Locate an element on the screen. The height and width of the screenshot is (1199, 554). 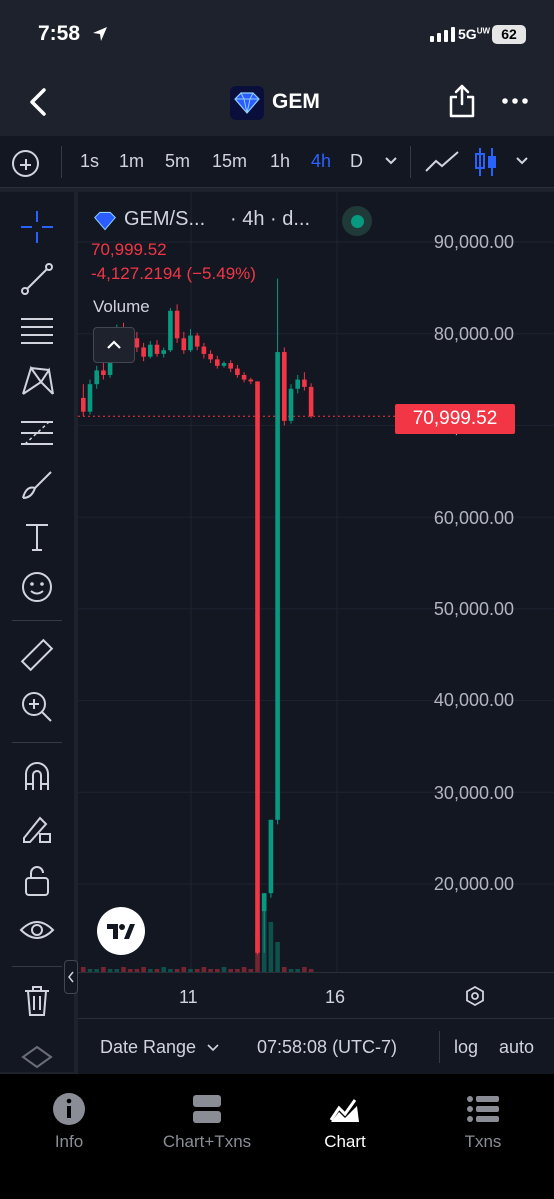
eye-icon is located at coordinates (37, 933).